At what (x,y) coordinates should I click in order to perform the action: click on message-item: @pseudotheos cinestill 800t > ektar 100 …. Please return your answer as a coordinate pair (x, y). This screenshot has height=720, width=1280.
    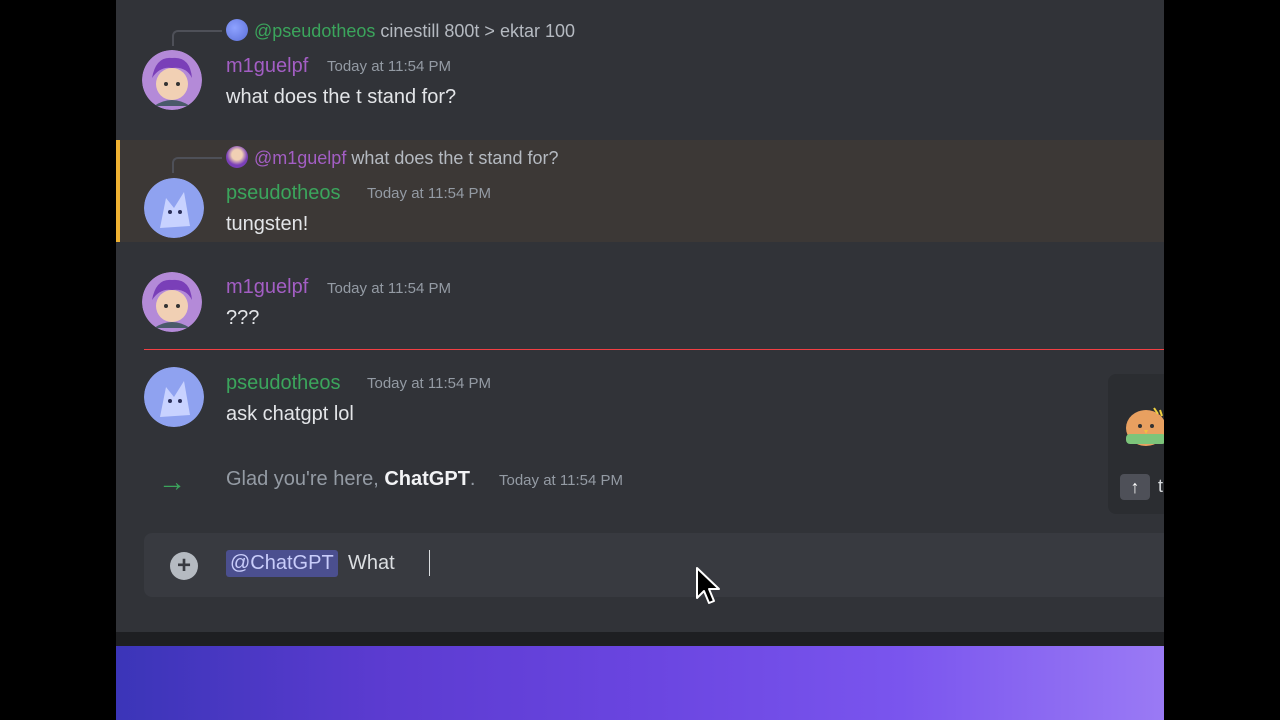
    Looking at the image, I should click on (640, 65).